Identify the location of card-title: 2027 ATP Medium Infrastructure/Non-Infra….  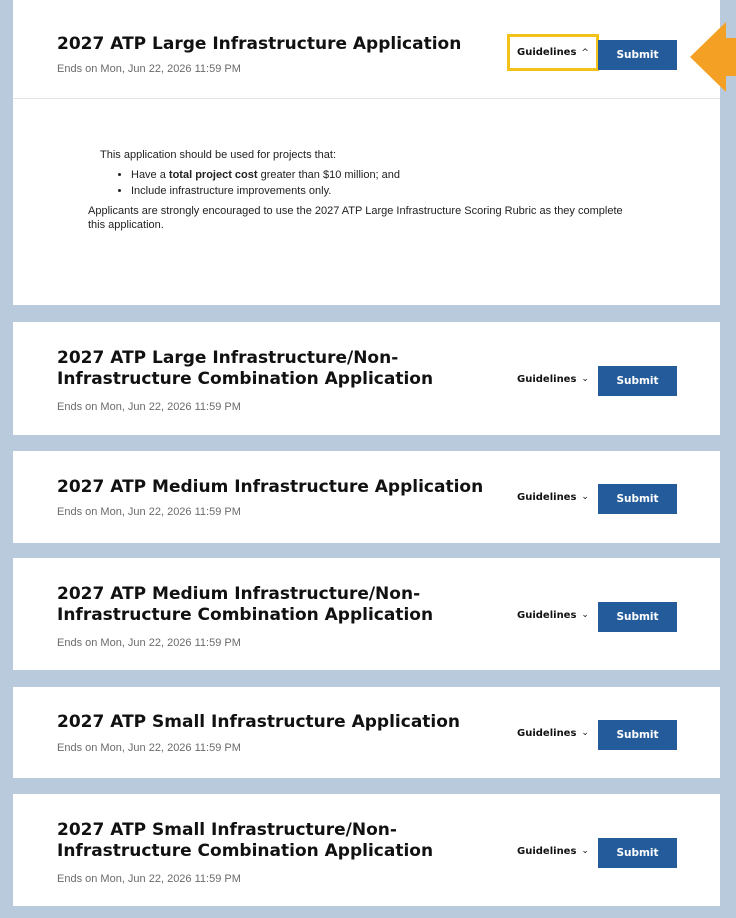
(245, 604).